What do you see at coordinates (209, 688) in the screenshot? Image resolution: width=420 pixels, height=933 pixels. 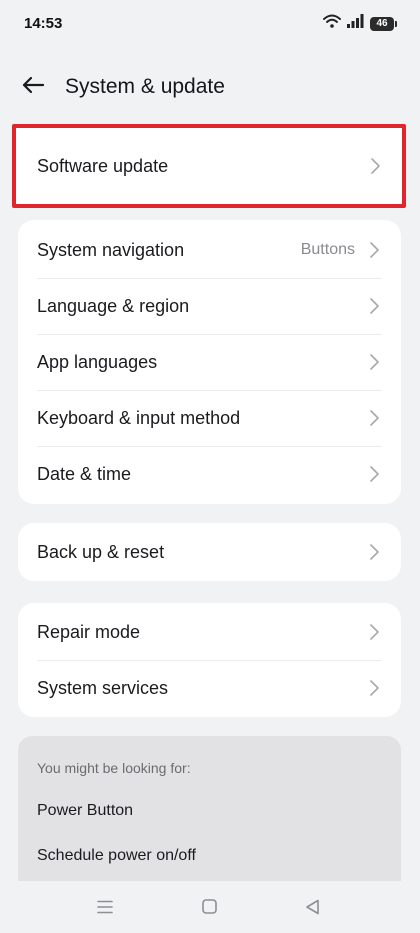 I see `system-services-item: System services` at bounding box center [209, 688].